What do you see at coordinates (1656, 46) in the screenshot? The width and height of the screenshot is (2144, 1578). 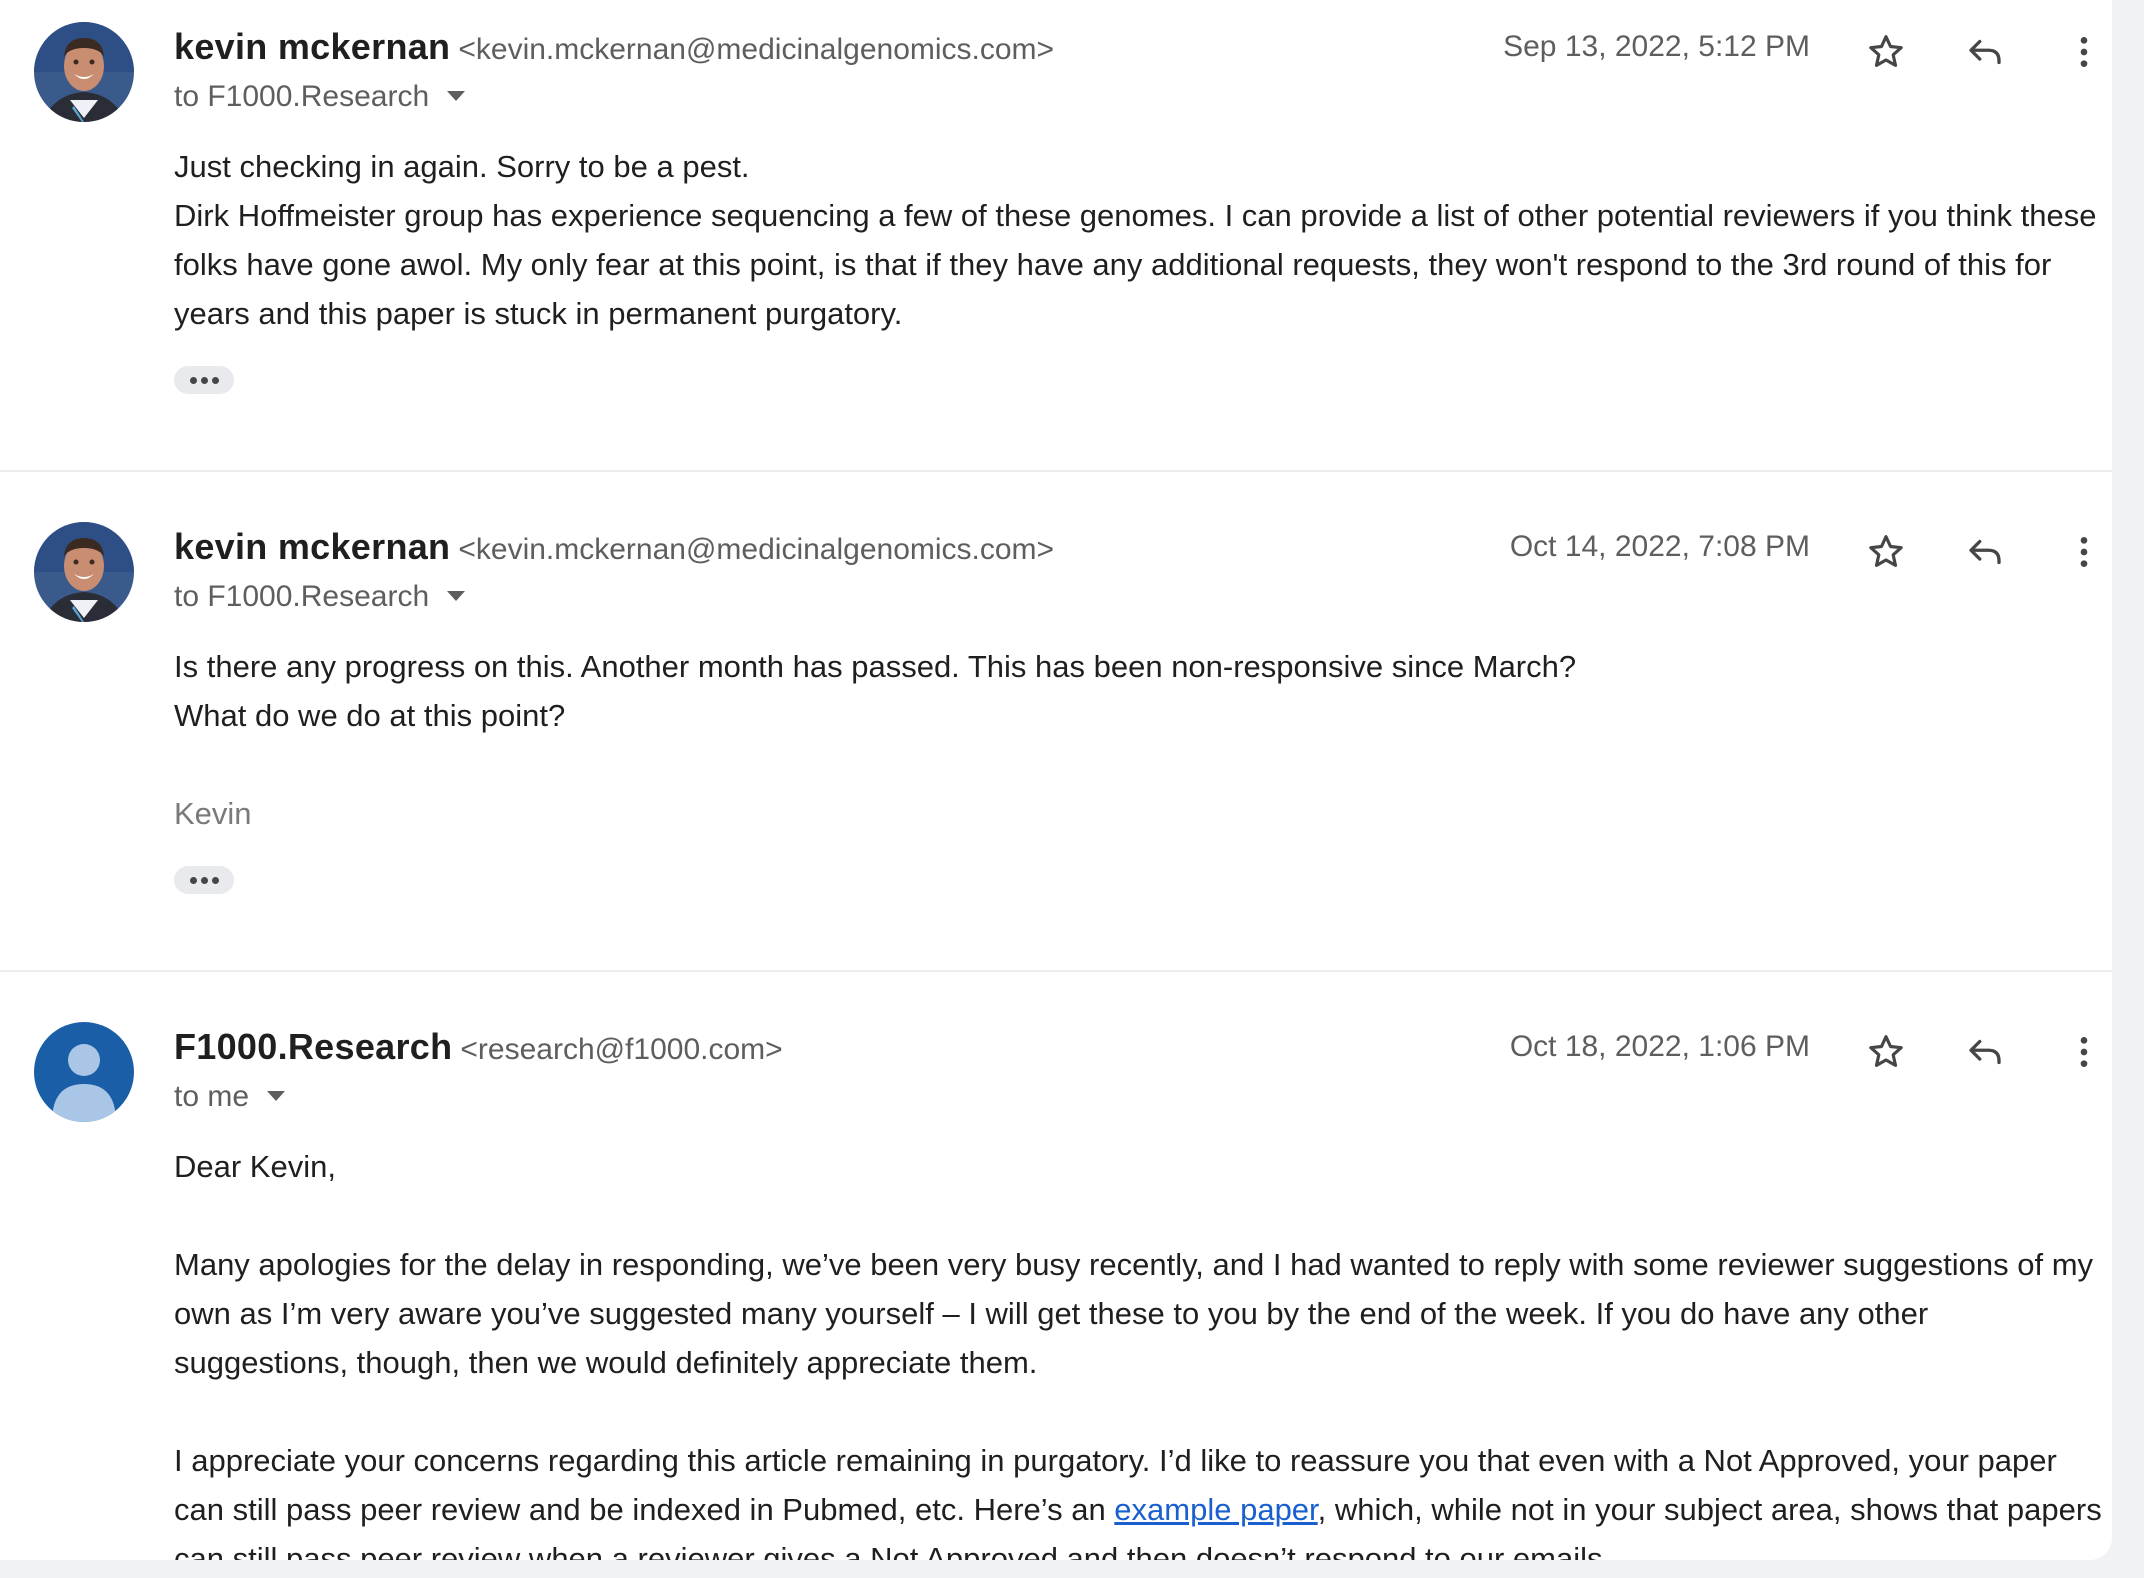 I see `message-date: Sep 13, 2022, 5:12 PM` at bounding box center [1656, 46].